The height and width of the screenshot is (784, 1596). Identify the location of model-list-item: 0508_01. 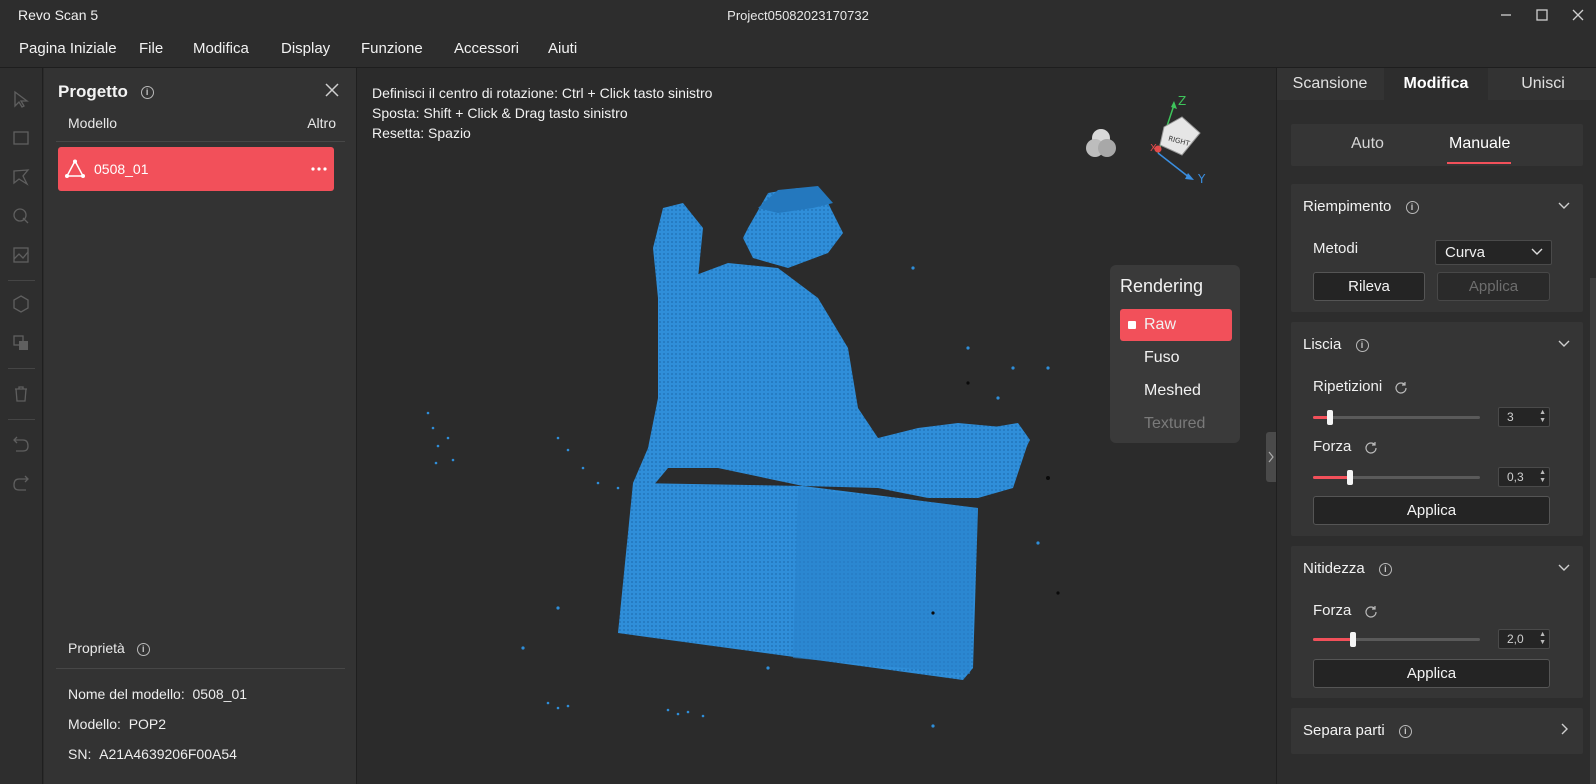
(196, 169).